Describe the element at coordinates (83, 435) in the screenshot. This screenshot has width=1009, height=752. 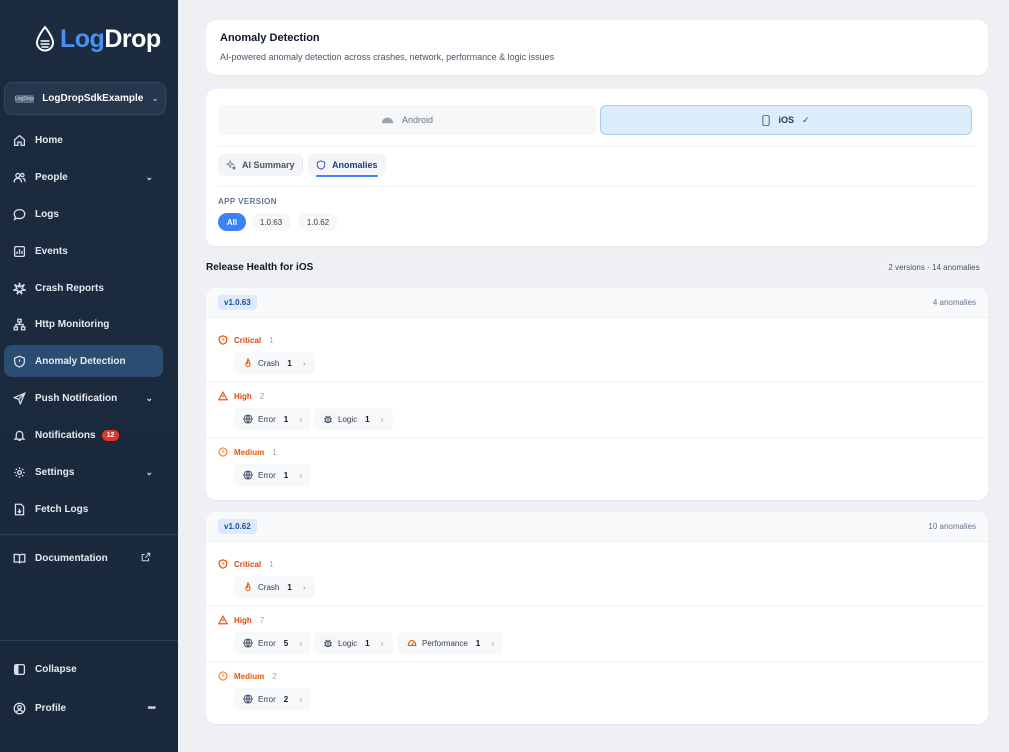
I see `nav-notifications: Notifications 12` at that location.